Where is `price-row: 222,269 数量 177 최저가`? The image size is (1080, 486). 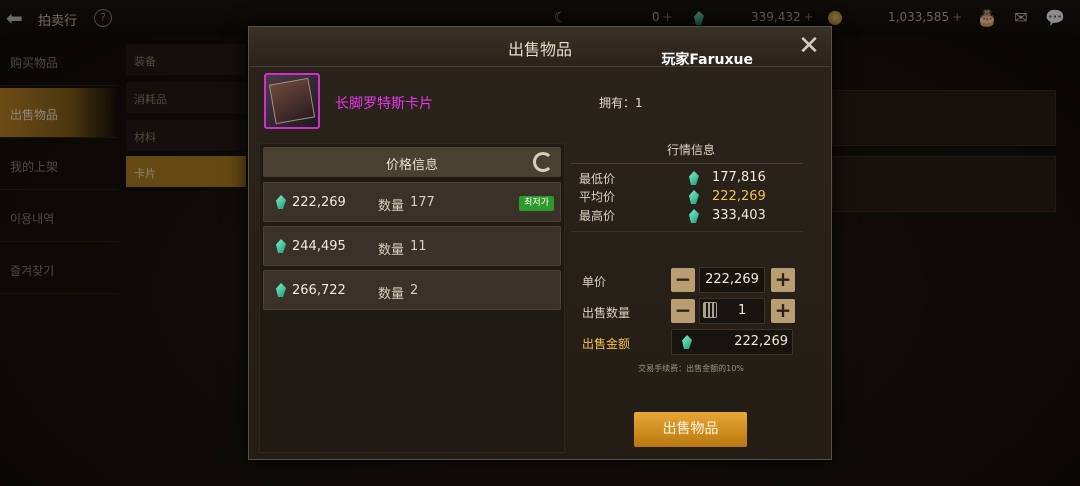
price-row: 222,269 数量 177 최저가 is located at coordinates (412, 202).